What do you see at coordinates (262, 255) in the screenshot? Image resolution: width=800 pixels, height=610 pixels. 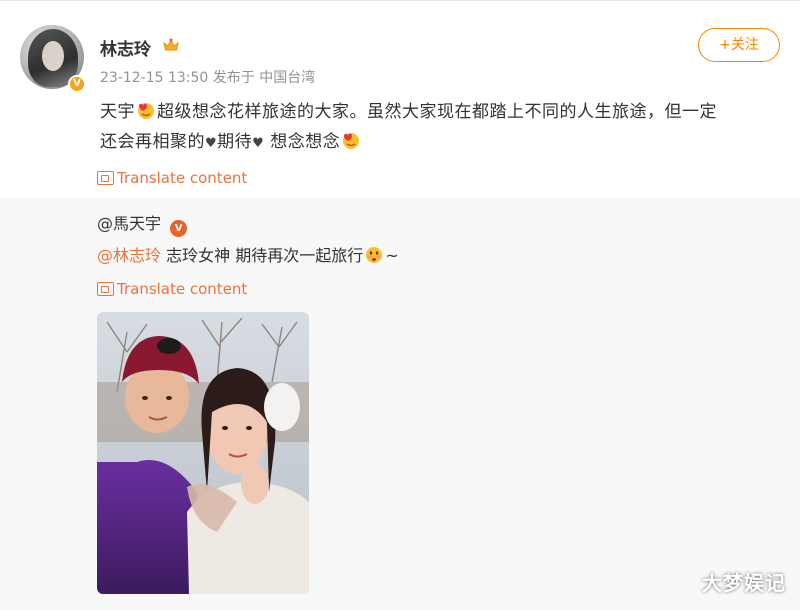 I see `repost-body: 志玲女神 期待再次一起旅行` at bounding box center [262, 255].